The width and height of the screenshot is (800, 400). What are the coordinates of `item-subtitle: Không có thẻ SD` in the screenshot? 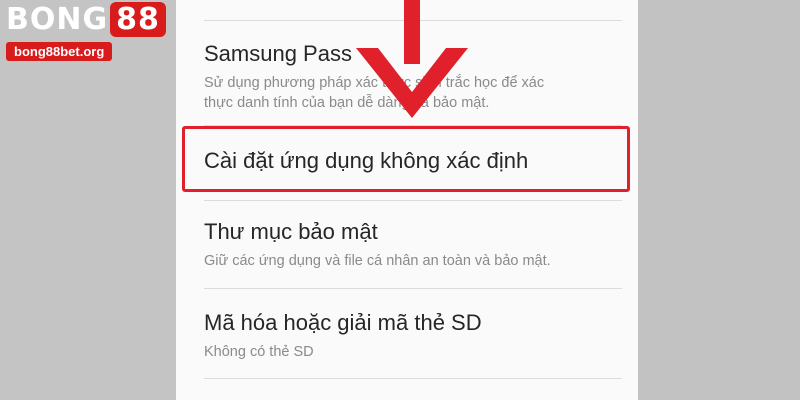 It's located at (259, 352).